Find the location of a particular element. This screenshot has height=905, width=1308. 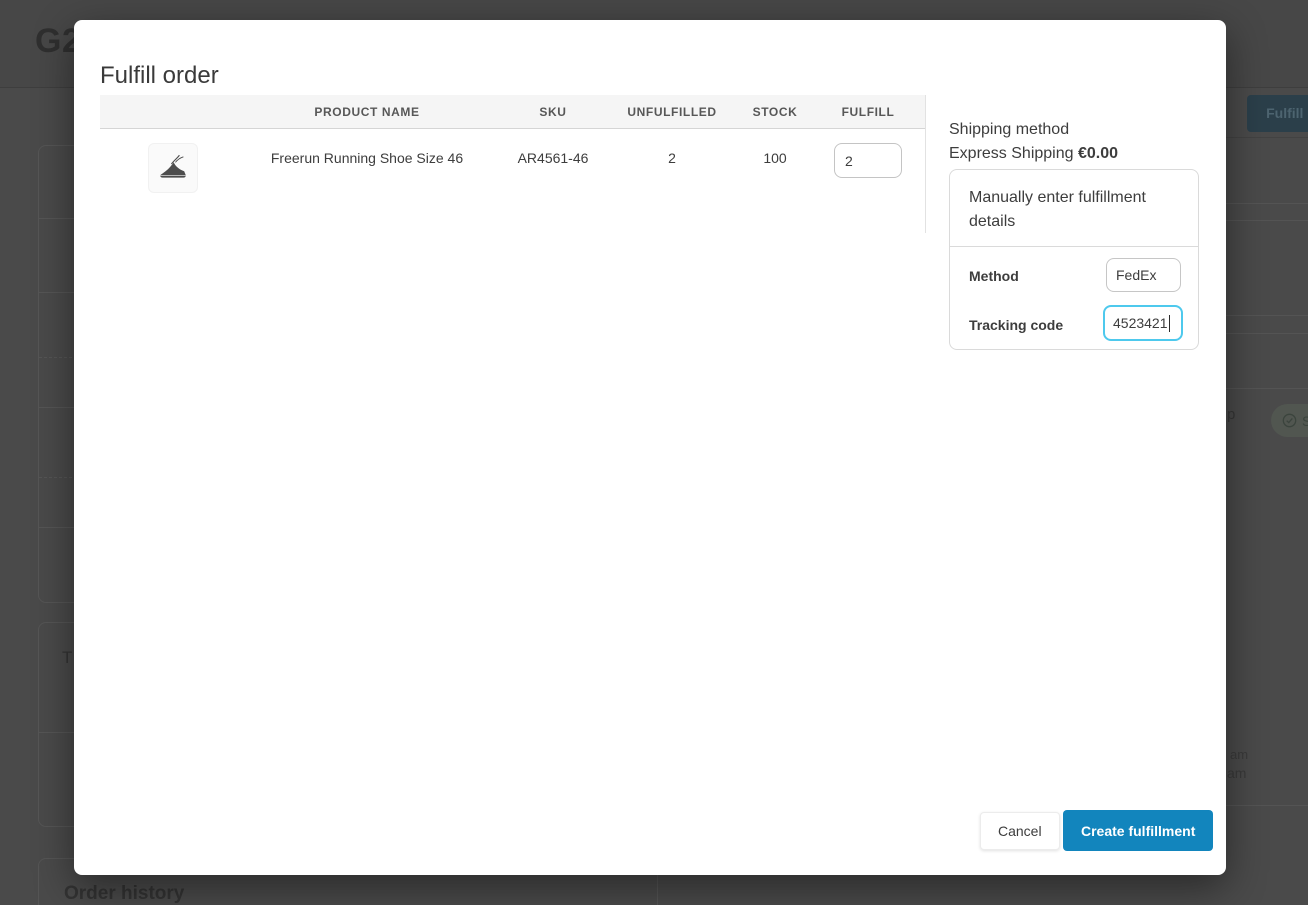

cell-unfulfilled: 2 is located at coordinates (672, 158).